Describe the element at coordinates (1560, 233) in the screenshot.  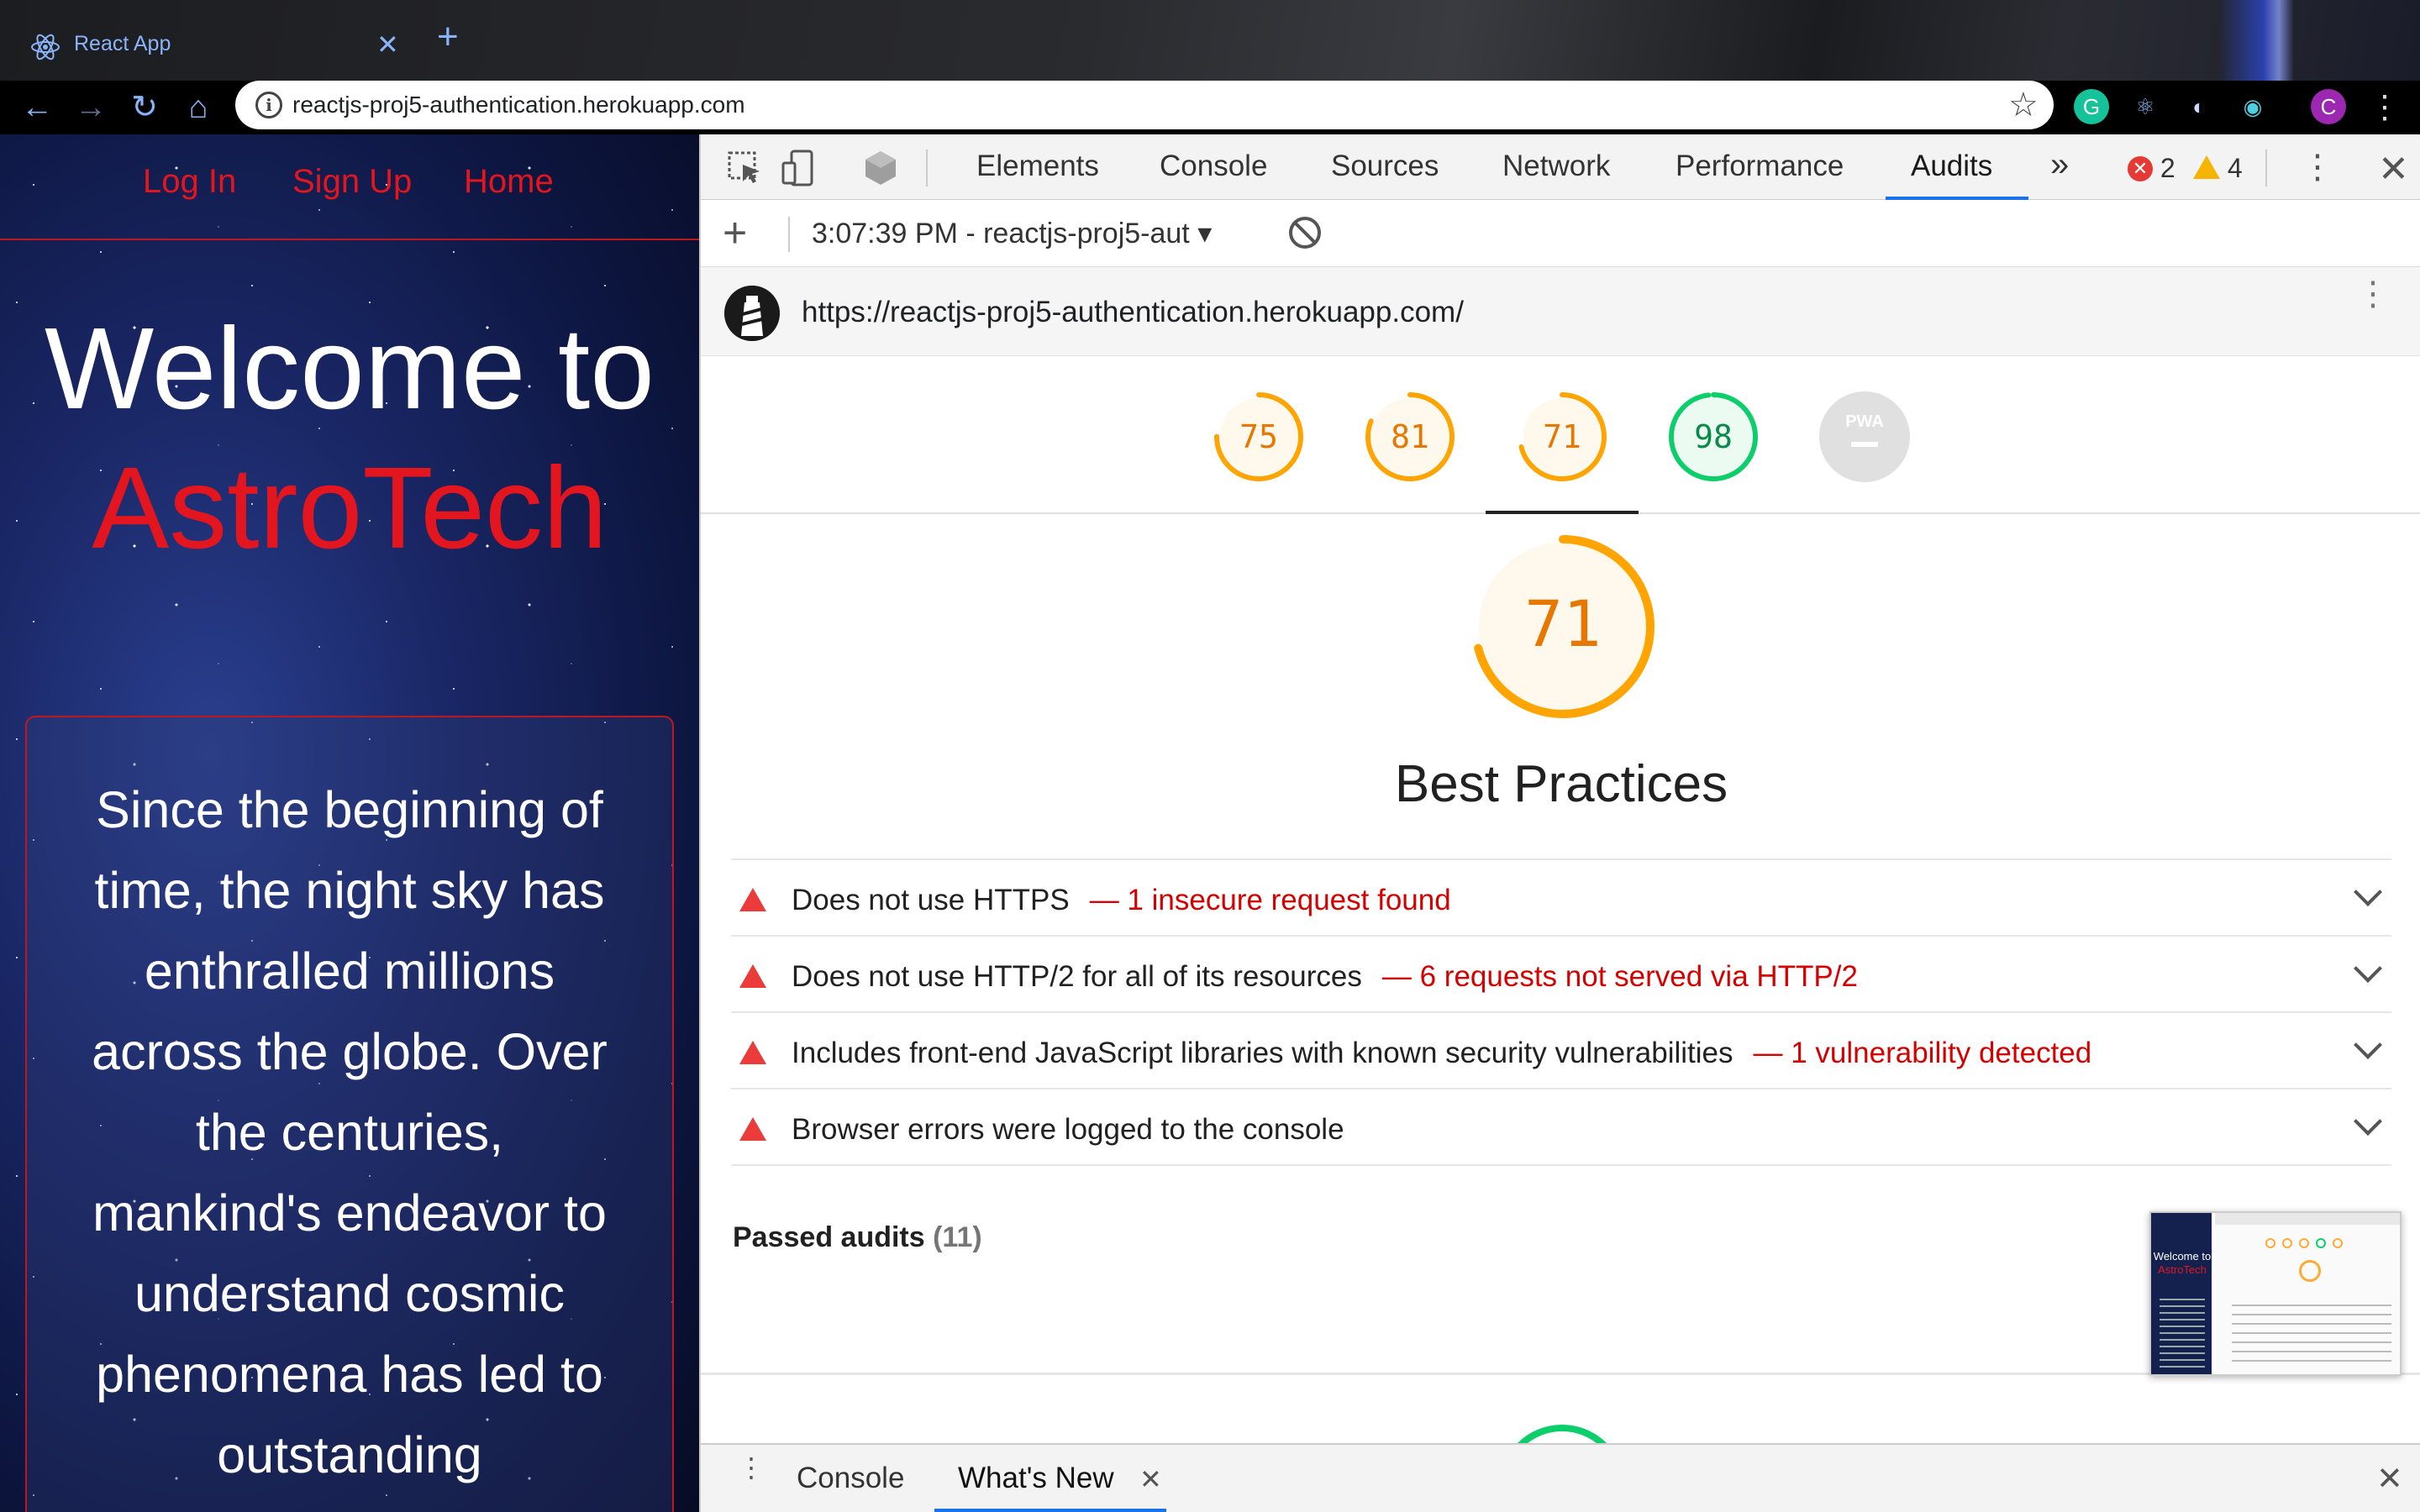
I see `audits-toolbar: + 3:07:39 PM - reactjs-proj5-aut ▾` at that location.